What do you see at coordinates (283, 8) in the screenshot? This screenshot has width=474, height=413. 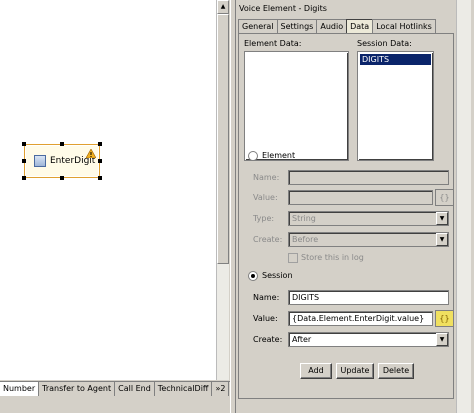 I see `panel-title: Voice Element - Digits` at bounding box center [283, 8].